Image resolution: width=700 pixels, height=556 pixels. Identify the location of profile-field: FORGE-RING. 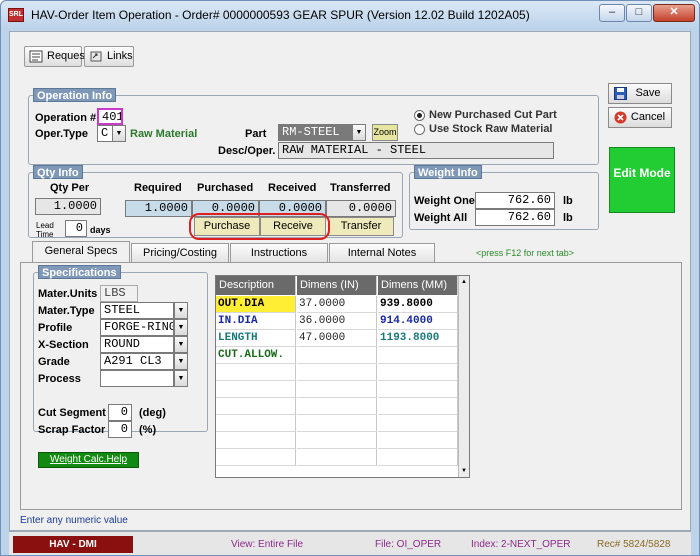
(137, 327).